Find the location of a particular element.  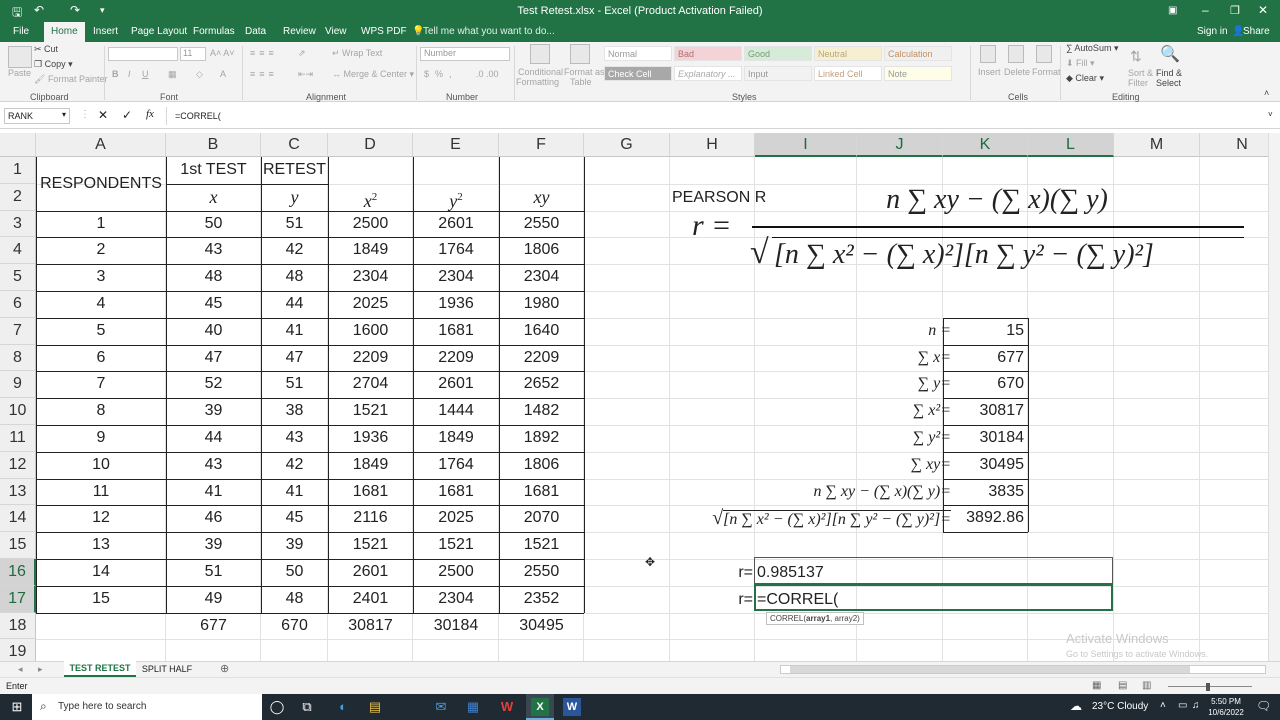

row-header-16: 16 is located at coordinates (18, 572).